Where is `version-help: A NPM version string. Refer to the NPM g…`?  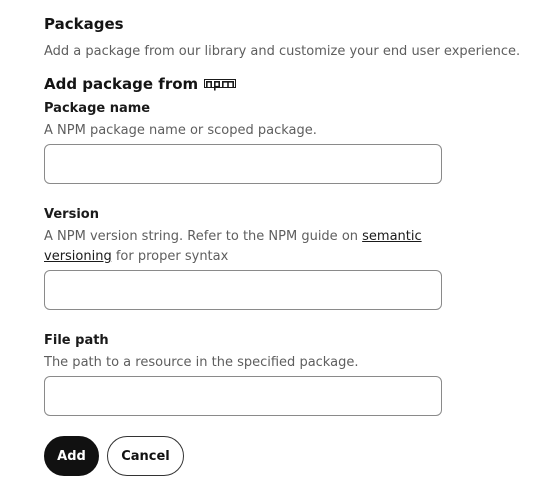 version-help: A NPM version string. Refer to the NPM g… is located at coordinates (244, 247).